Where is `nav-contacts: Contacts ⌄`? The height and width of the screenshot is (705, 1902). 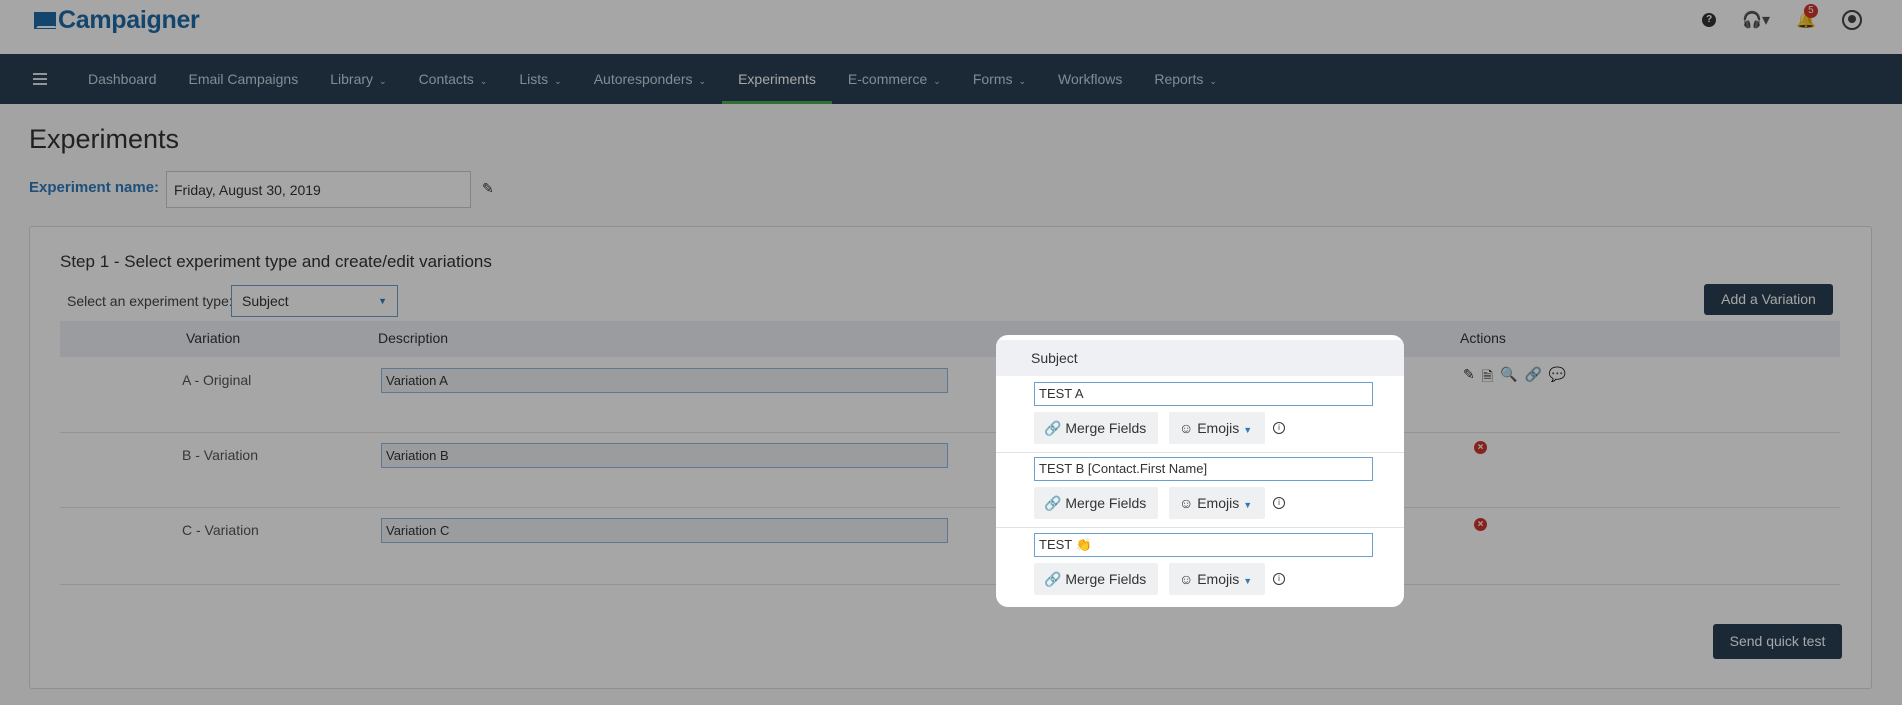 nav-contacts: Contacts ⌄ is located at coordinates (453, 79).